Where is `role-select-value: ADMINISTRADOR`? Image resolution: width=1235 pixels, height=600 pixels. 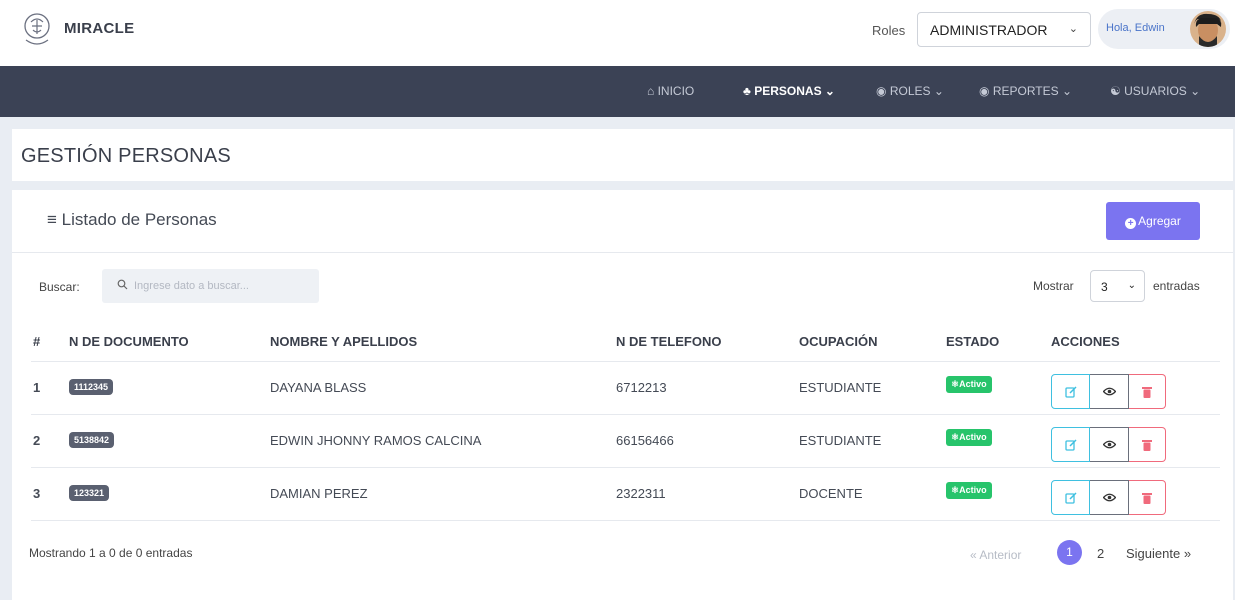
role-select-value: ADMINISTRADOR is located at coordinates (989, 30).